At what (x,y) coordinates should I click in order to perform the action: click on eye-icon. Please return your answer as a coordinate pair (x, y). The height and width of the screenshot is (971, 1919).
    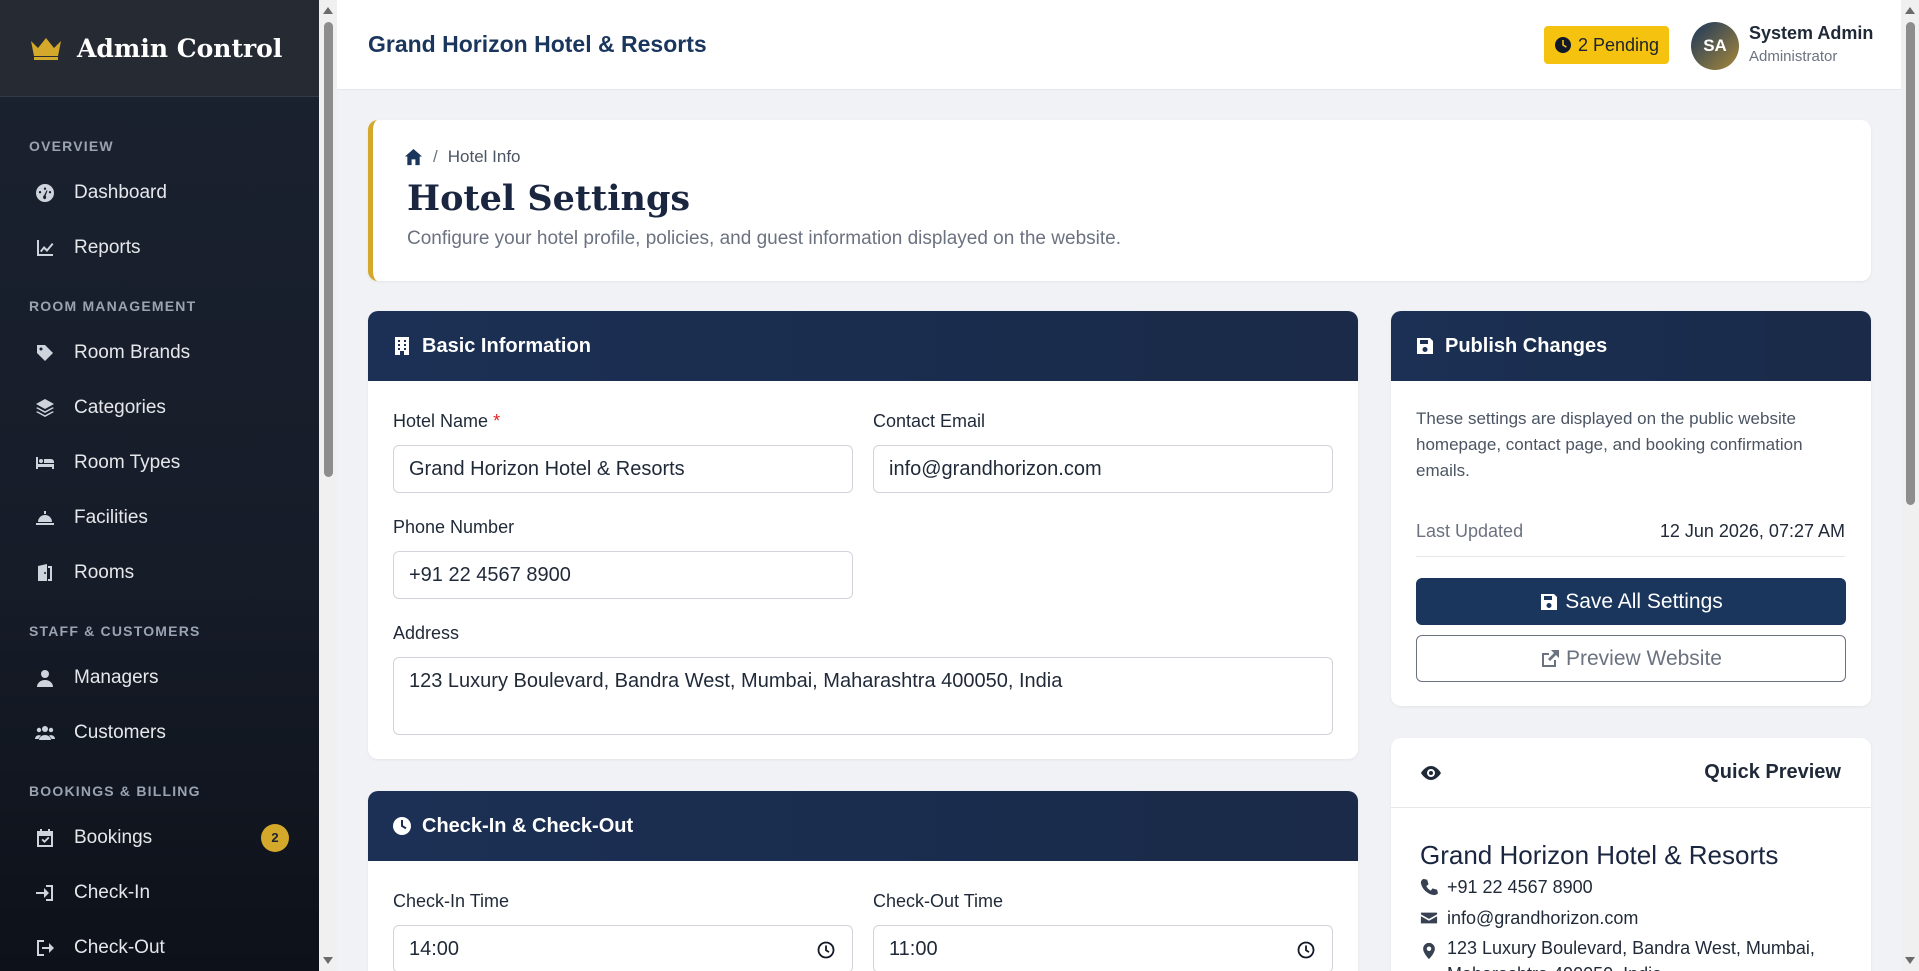
    Looking at the image, I should click on (1431, 772).